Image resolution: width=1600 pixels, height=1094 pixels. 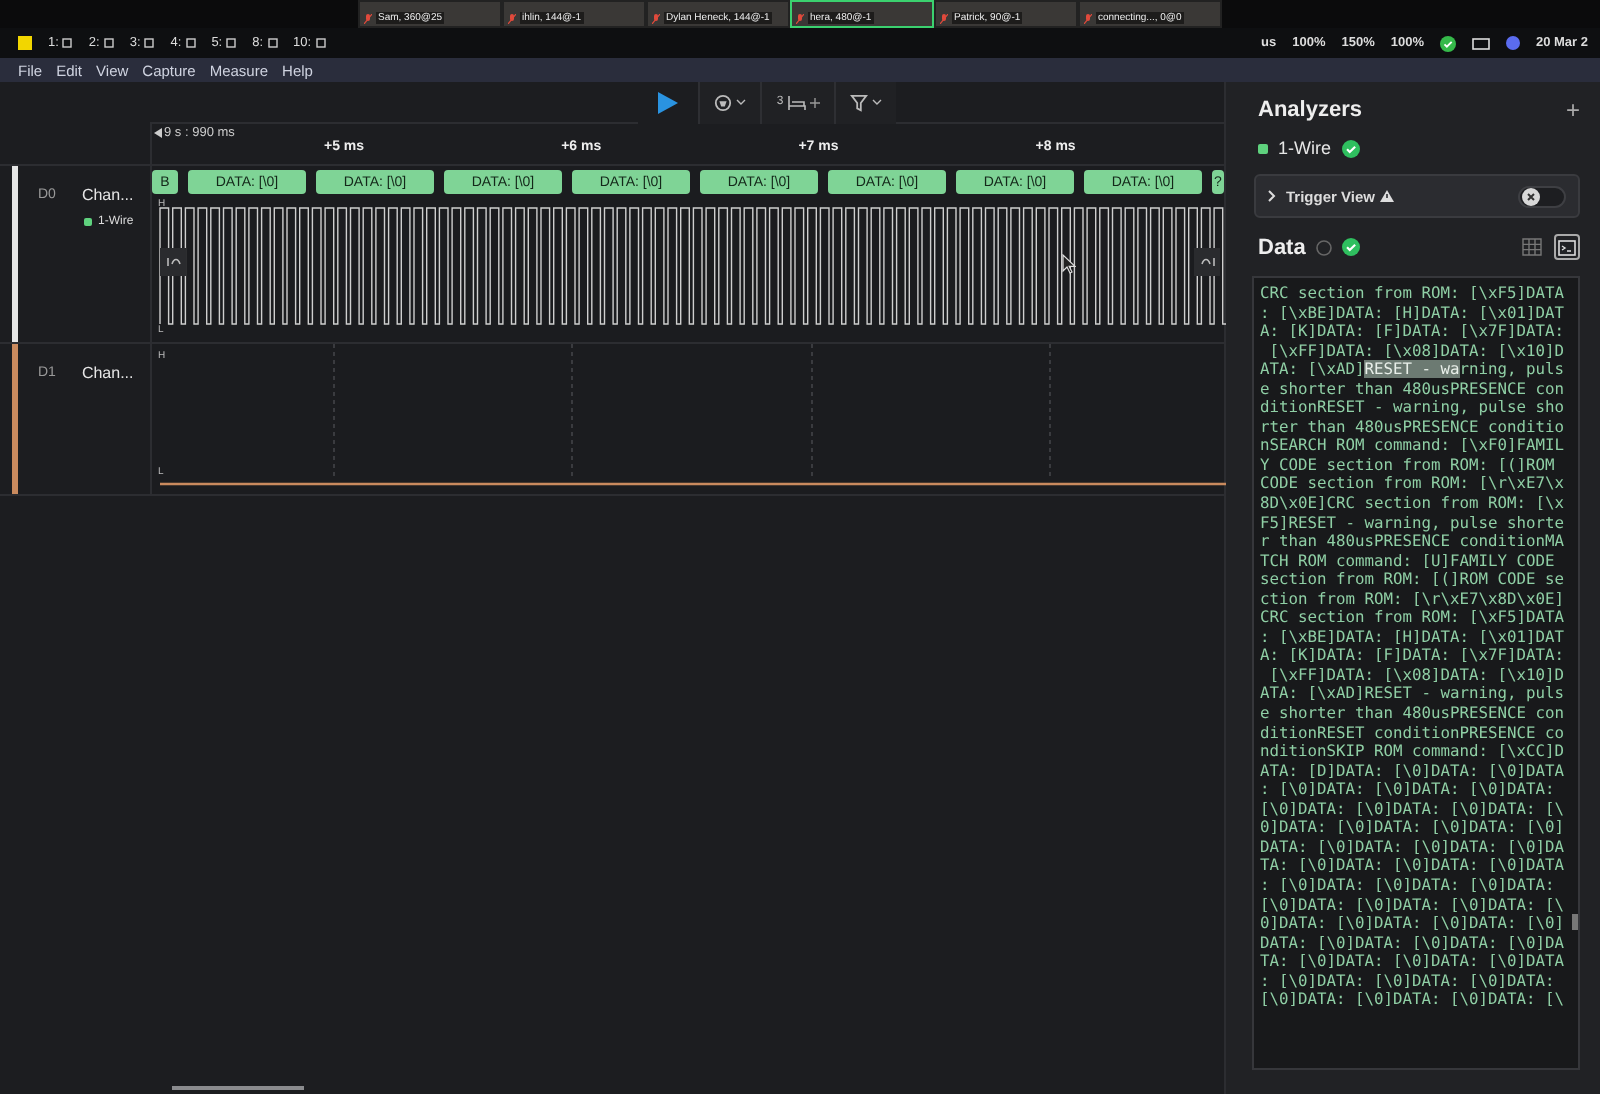 I want to click on funnel-icon, so click(x=858, y=102).